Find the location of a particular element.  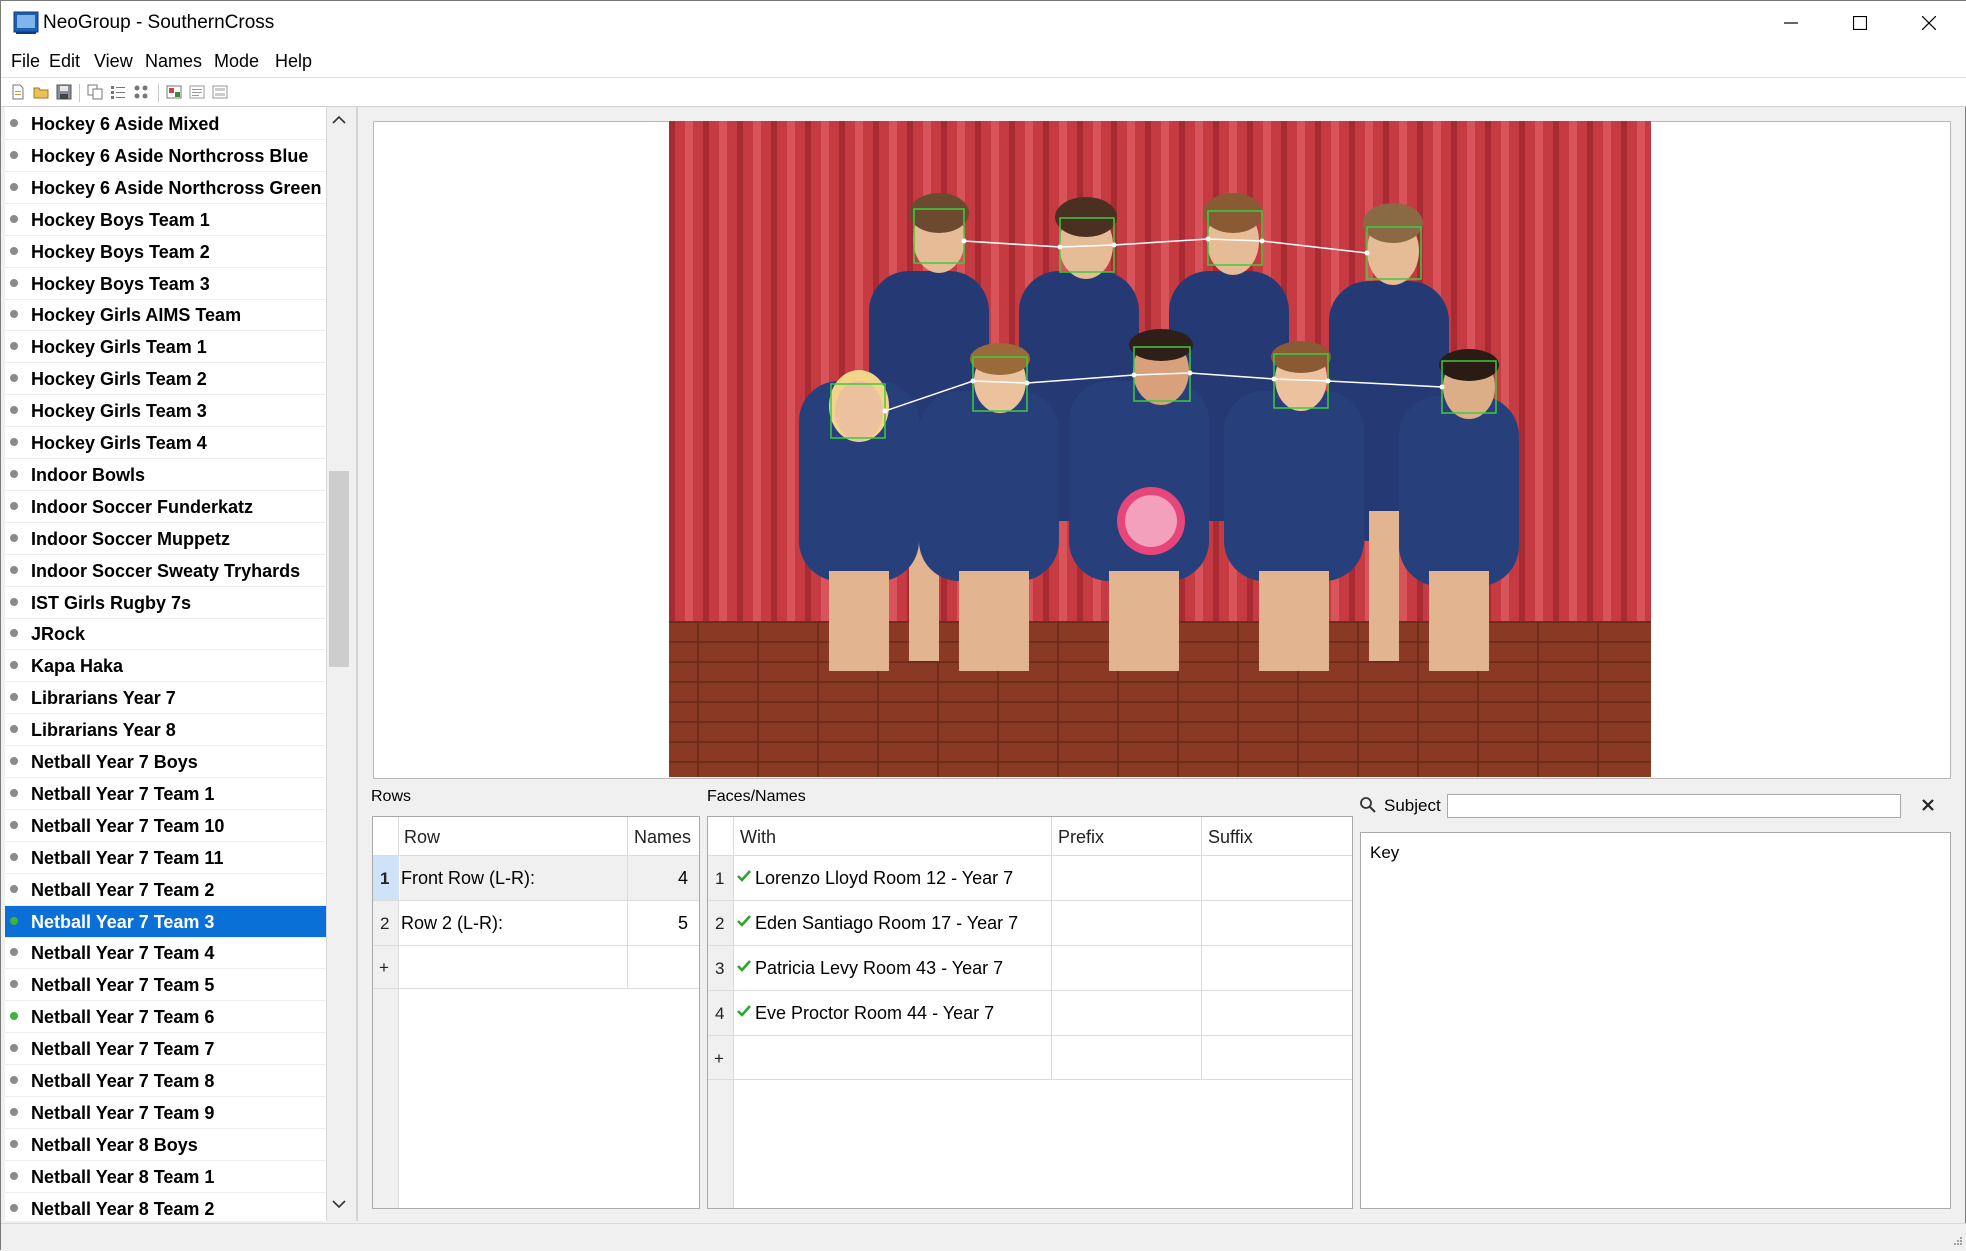

photo-icon is located at coordinates (174, 92).